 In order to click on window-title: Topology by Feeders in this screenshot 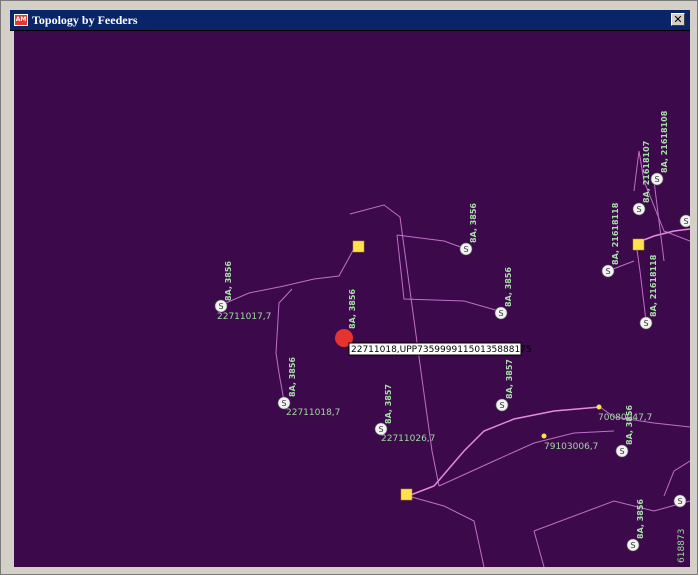, I will do `click(85, 20)`.